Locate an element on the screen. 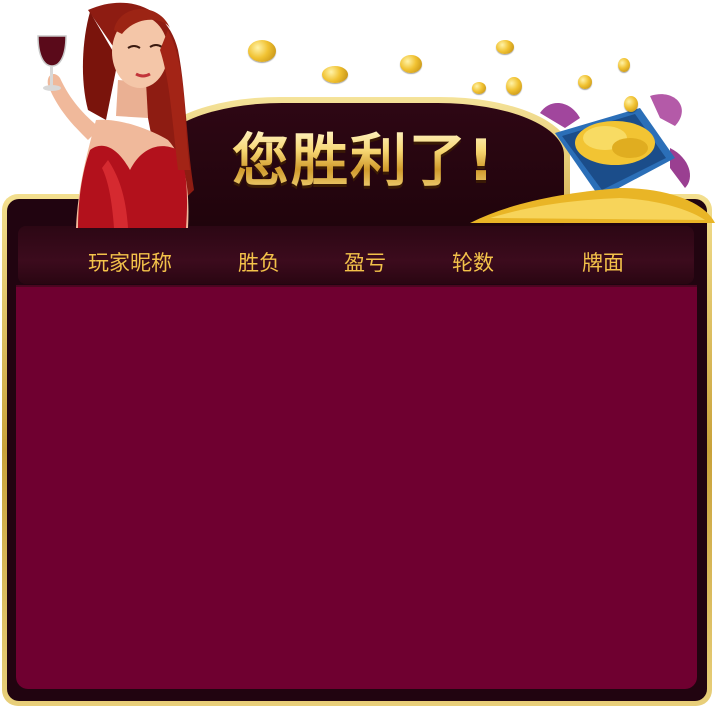  gift-box-coins-illustration is located at coordinates (592, 158).